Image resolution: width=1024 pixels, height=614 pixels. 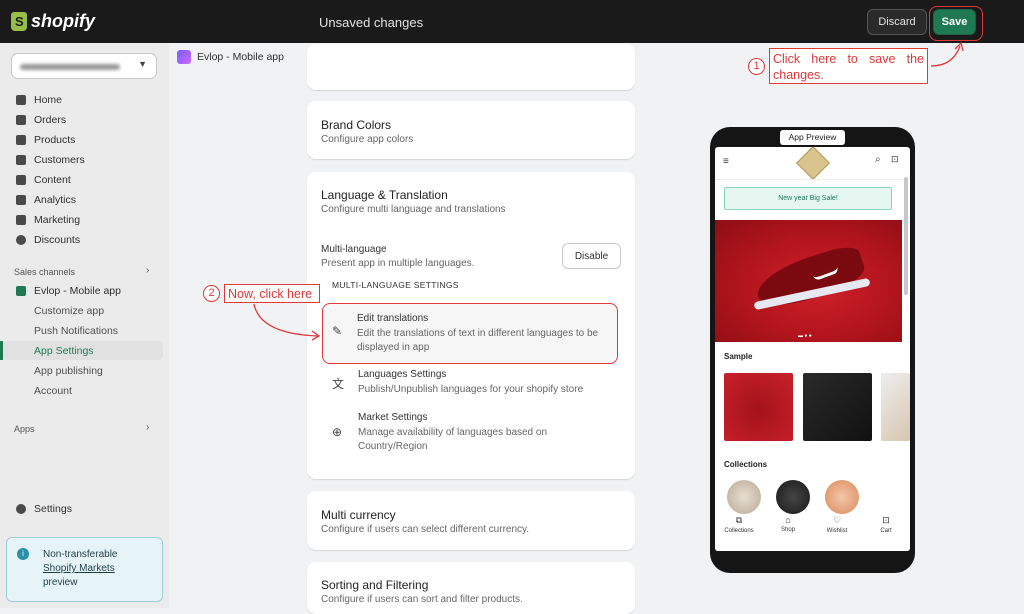 I want to click on sidebar-subitem-customize-app: Customize app, so click(x=69, y=311).